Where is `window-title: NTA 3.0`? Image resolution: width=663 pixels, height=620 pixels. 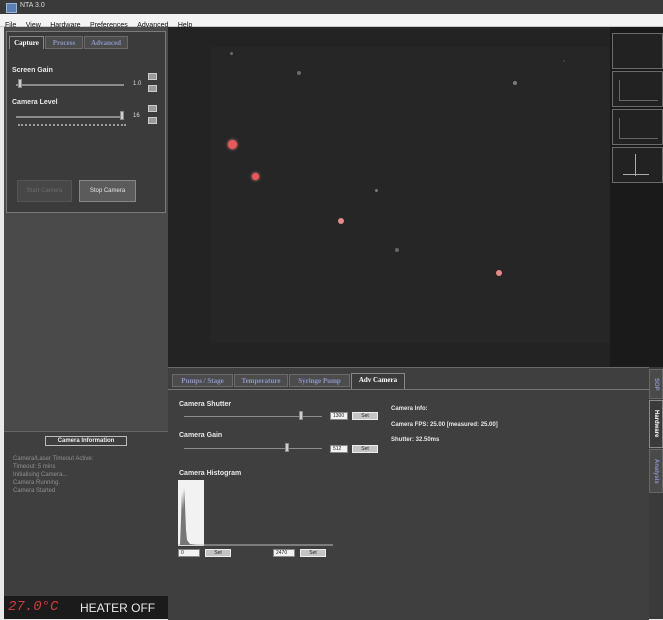
window-title: NTA 3.0 is located at coordinates (32, 5).